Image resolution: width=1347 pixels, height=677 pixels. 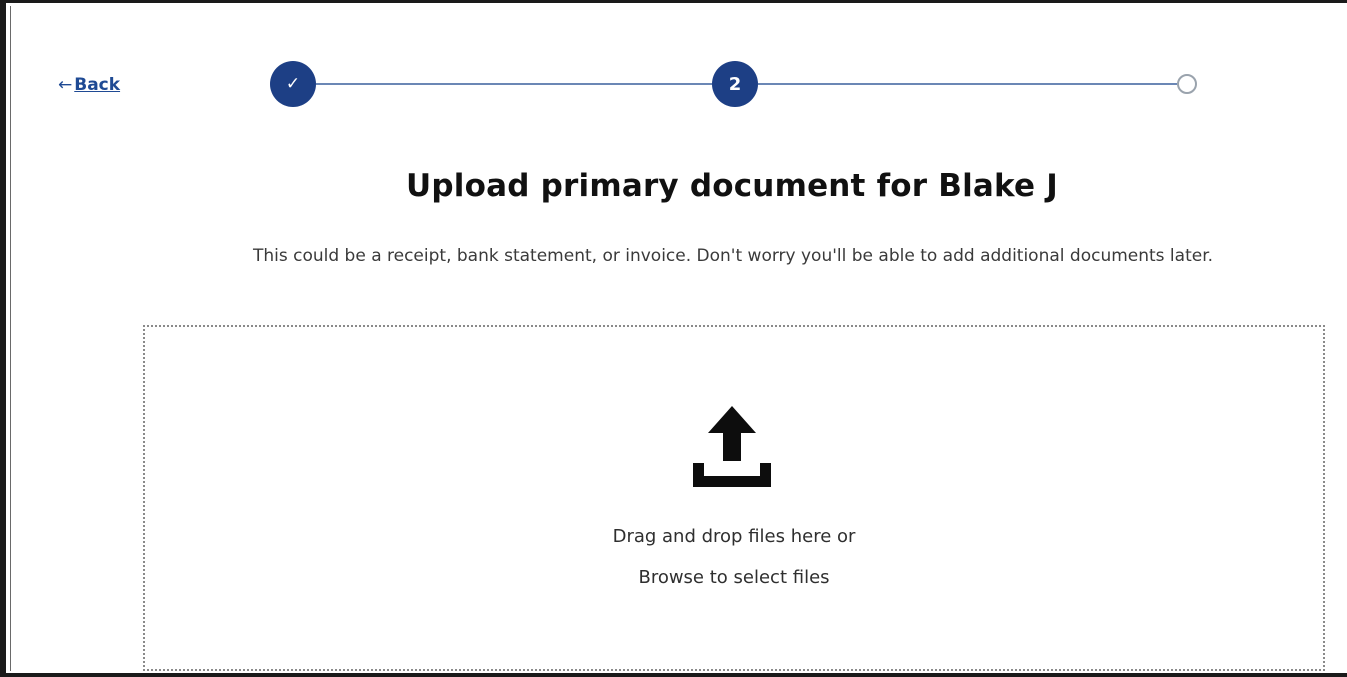 I want to click on page-title: Upload primary document for Blake J, so click(x=732, y=186).